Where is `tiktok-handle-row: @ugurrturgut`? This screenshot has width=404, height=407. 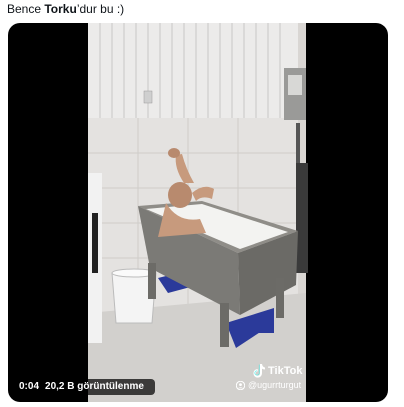 tiktok-handle-row: @ugurrturgut is located at coordinates (268, 385).